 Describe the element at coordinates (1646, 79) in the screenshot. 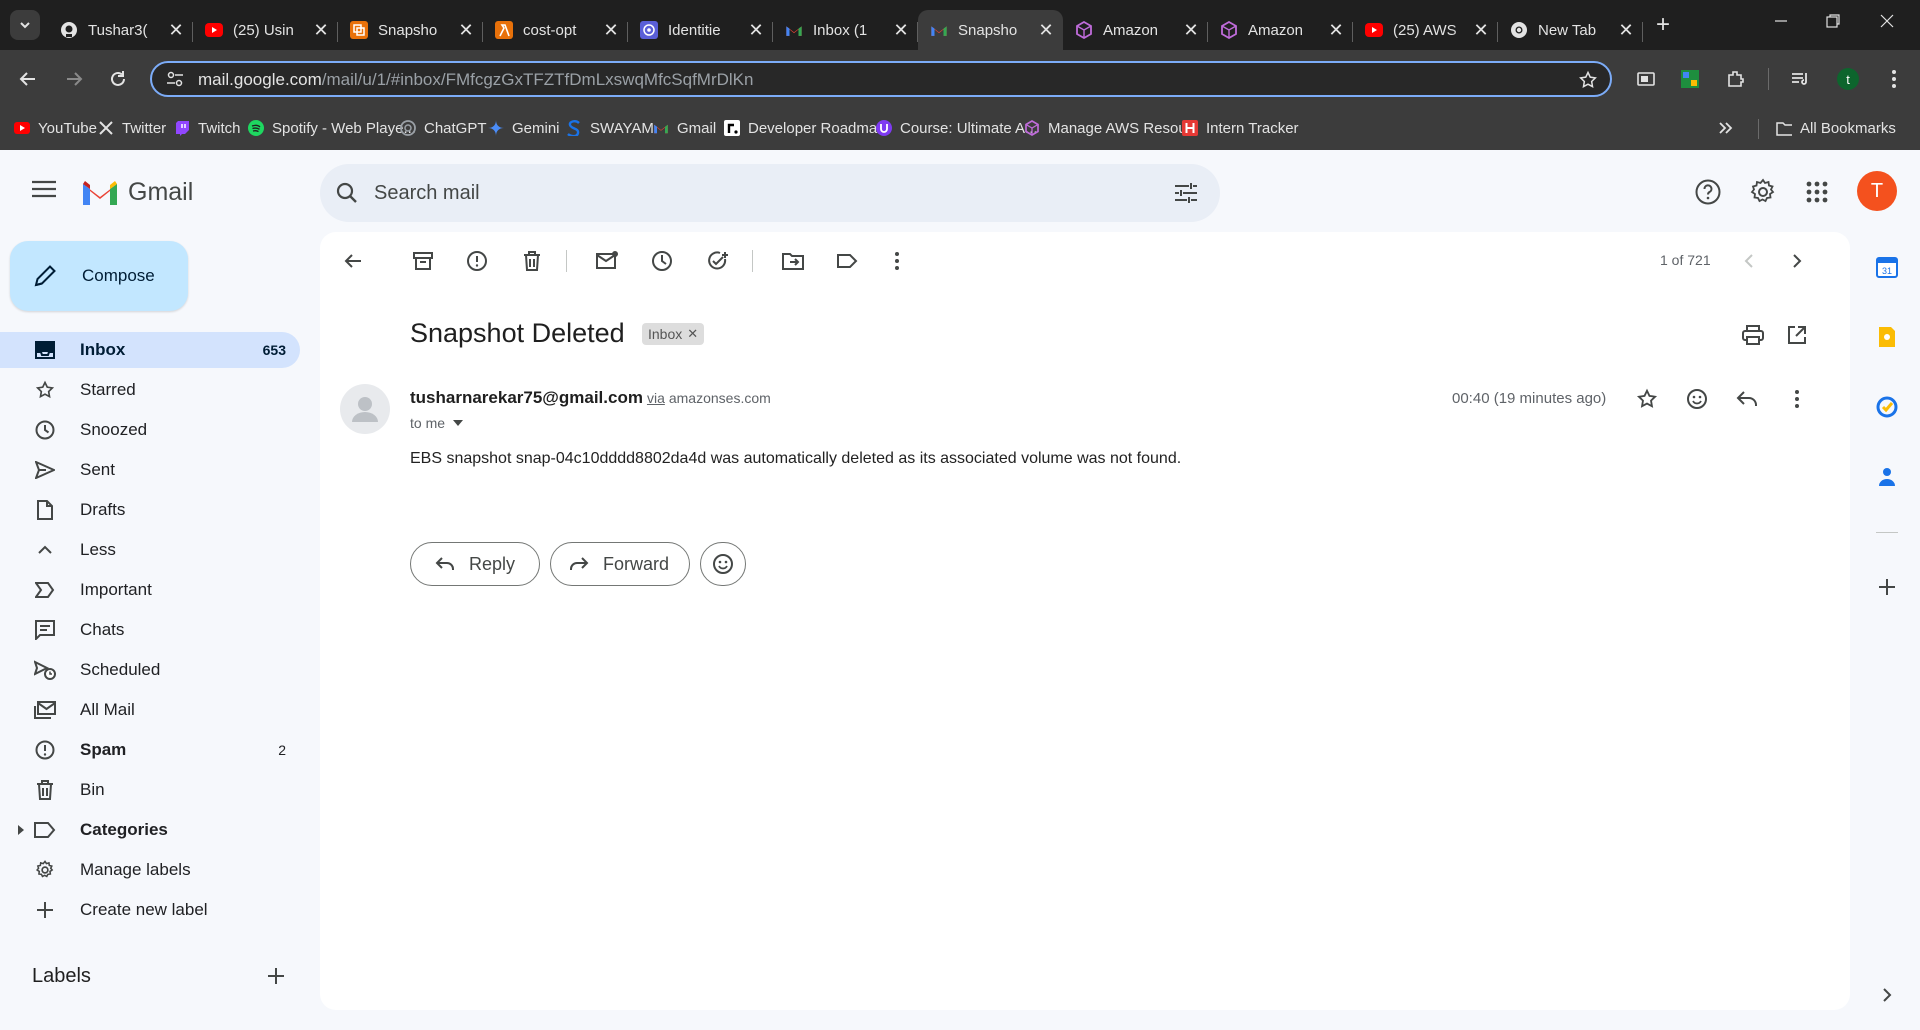

I see `cast-icon` at that location.